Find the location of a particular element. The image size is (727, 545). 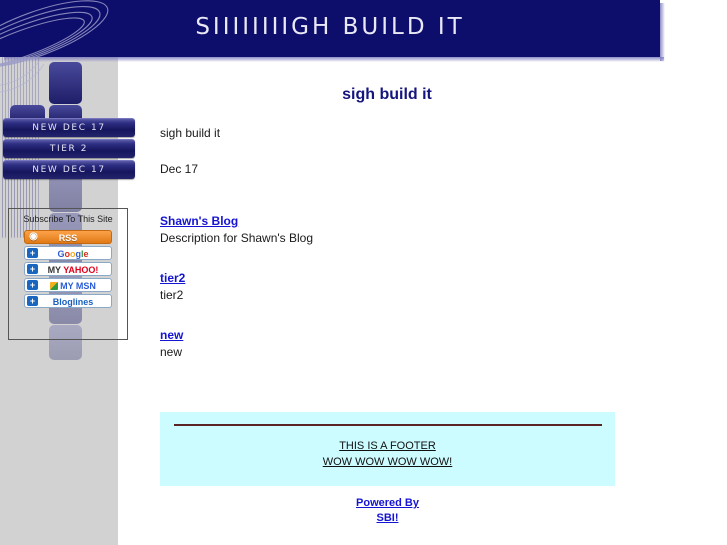

subscribe-bloglines-button: + Bloglines is located at coordinates (68, 301).